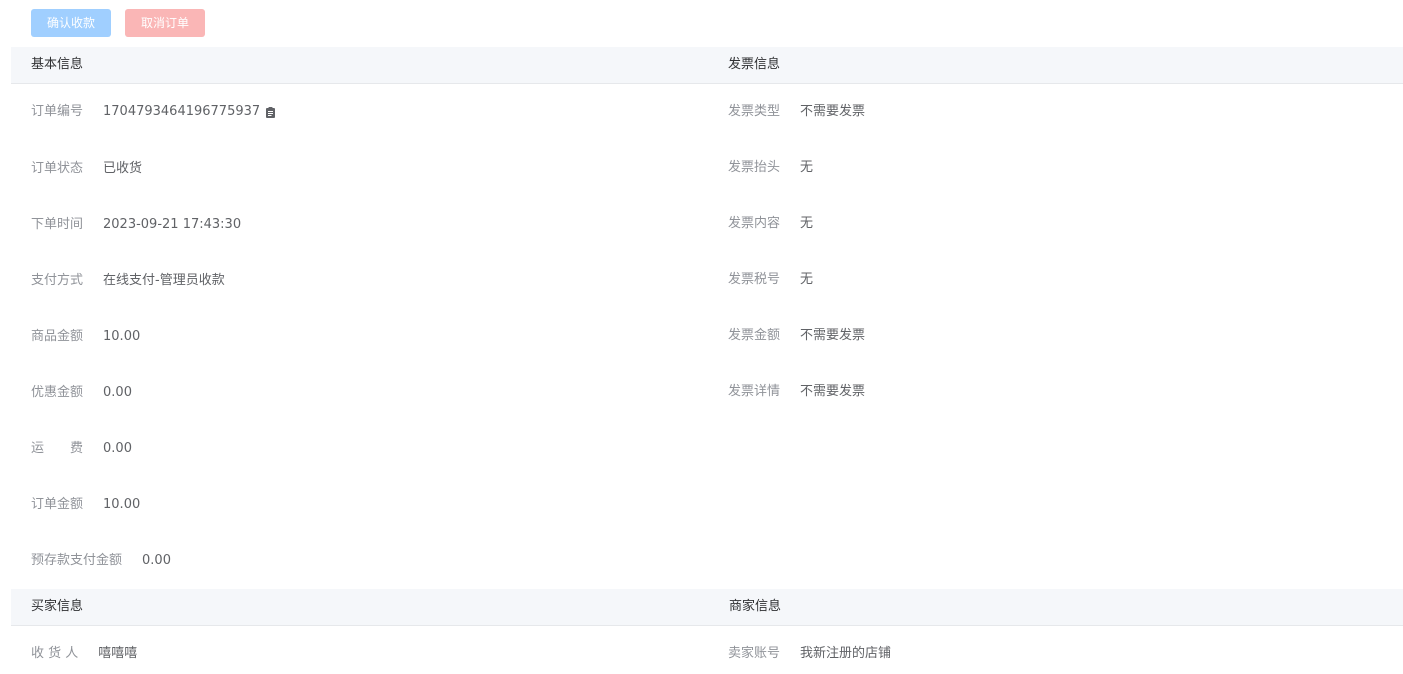 The height and width of the screenshot is (674, 1403). What do you see at coordinates (833, 335) in the screenshot?
I see `invoice-amount-value: 不需要发票` at bounding box center [833, 335].